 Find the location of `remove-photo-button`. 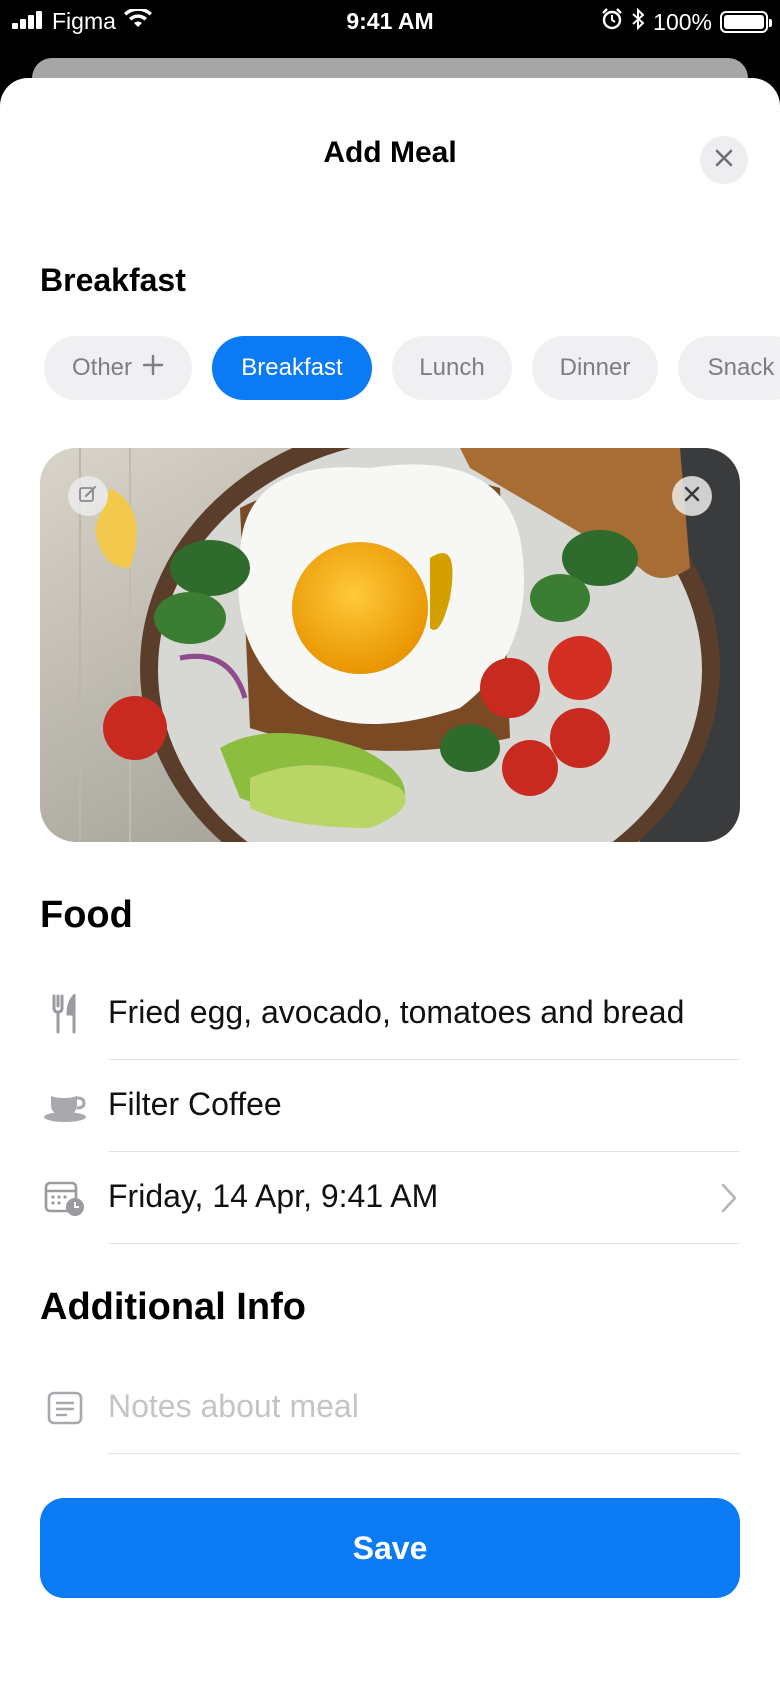

remove-photo-button is located at coordinates (692, 496).